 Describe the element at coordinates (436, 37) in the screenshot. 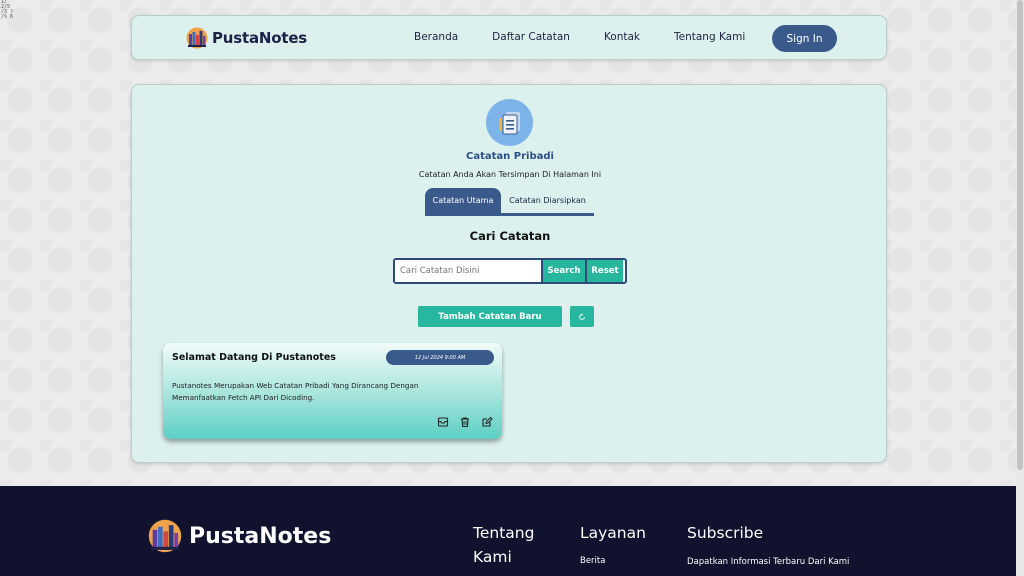

I see `nav-link-beranda: Beranda` at that location.